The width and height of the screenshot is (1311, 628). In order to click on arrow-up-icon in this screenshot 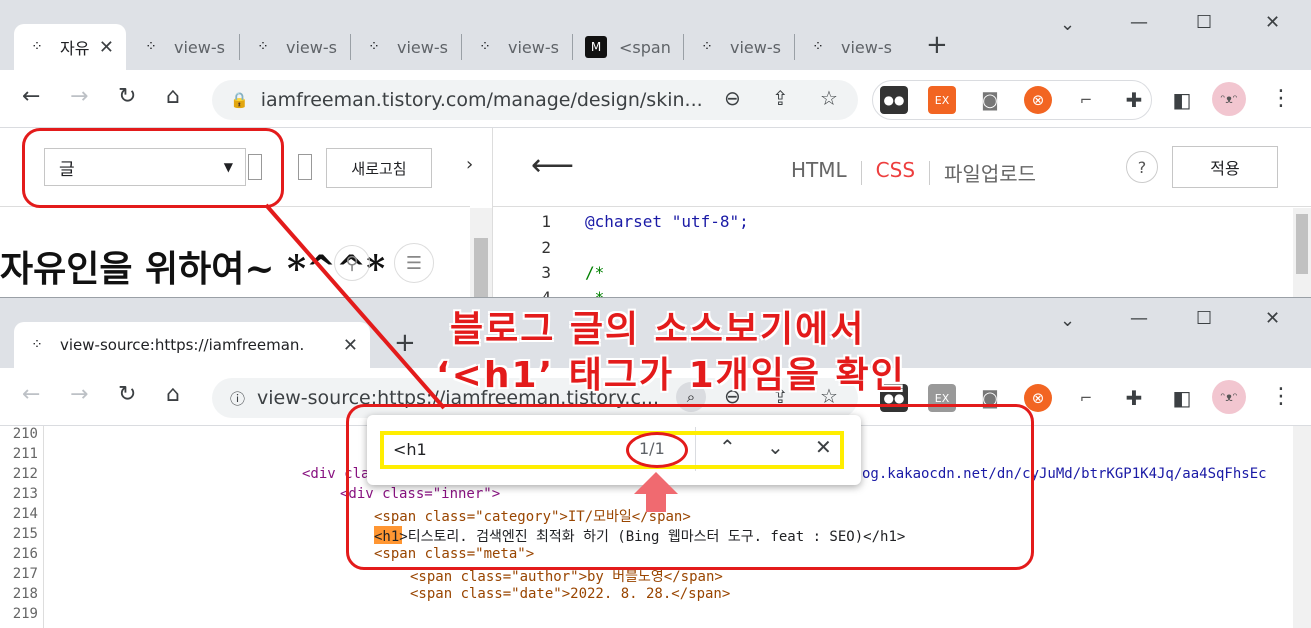, I will do `click(656, 492)`.